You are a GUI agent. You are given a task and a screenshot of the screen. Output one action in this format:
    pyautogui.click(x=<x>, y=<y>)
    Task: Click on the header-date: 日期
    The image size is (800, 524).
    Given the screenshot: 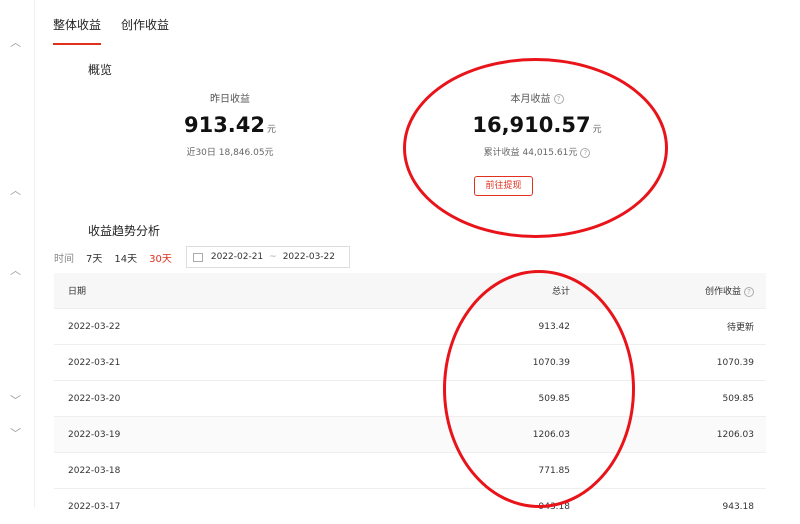 What is the action you would take?
    pyautogui.click(x=161, y=291)
    